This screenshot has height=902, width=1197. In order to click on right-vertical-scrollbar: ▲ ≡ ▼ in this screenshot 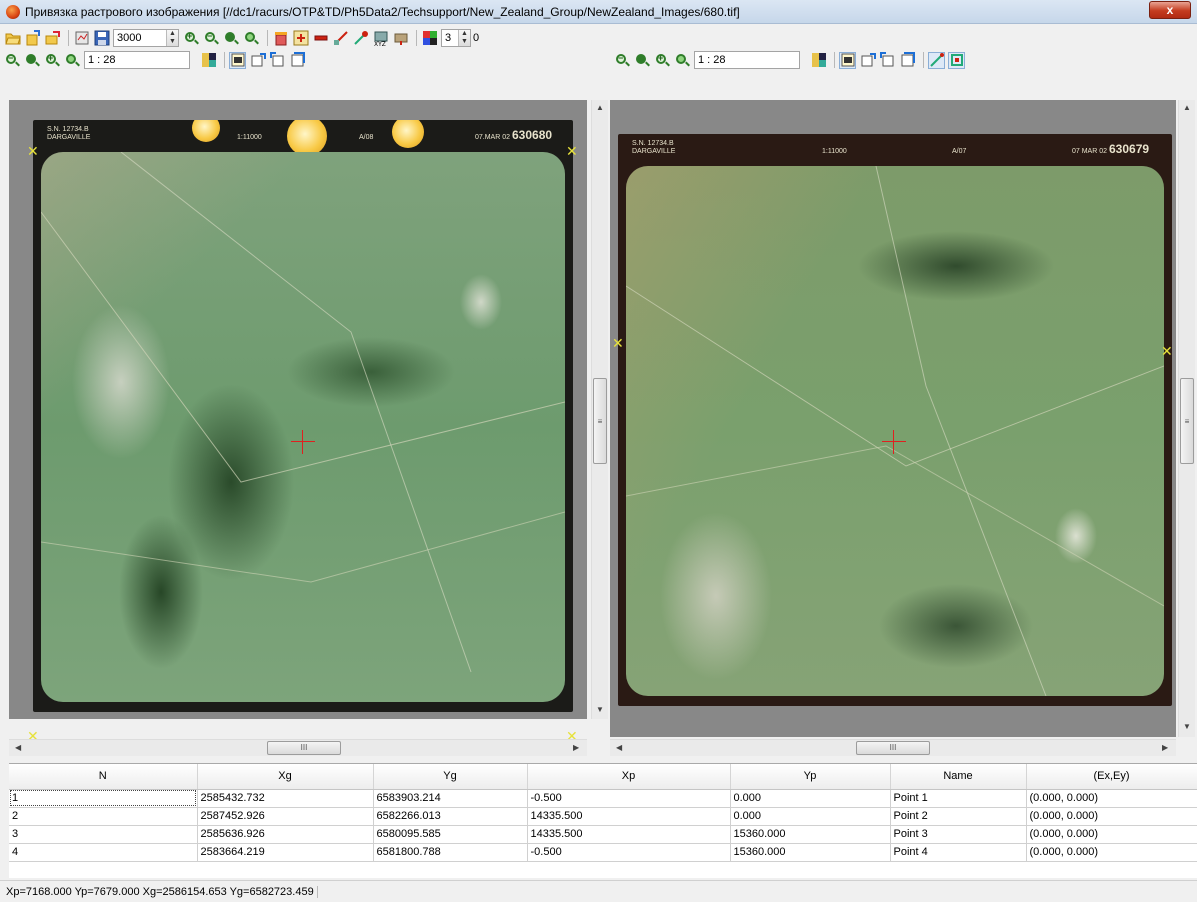, I will do `click(1186, 418)`.